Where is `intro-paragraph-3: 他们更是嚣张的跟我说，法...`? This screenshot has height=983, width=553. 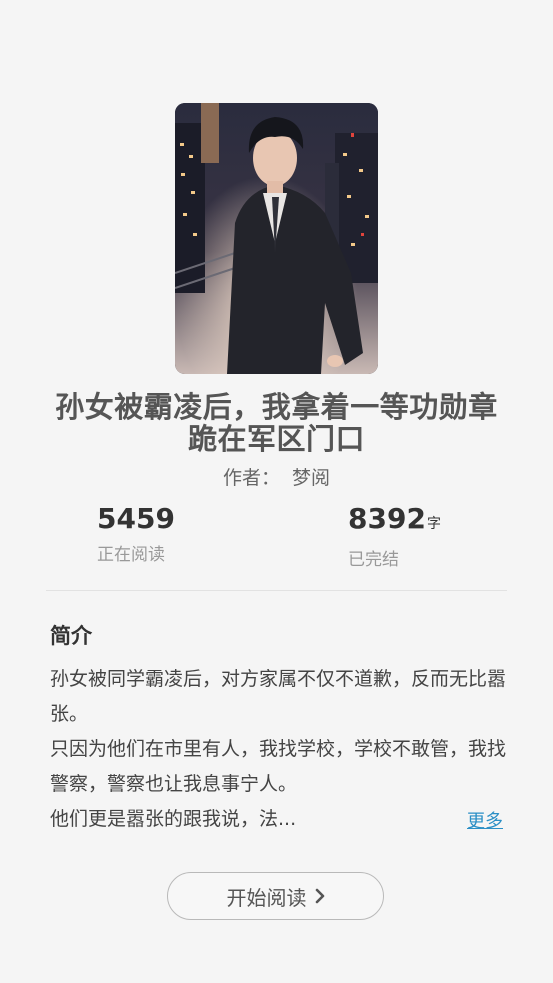
intro-paragraph-3: 他们更是嚣张的跟我说，法... is located at coordinates (173, 819).